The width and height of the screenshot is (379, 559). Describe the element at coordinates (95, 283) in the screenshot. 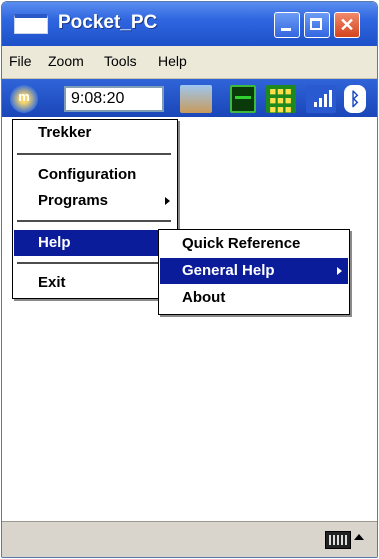

I see `menu-item-exit: Exit` at that location.